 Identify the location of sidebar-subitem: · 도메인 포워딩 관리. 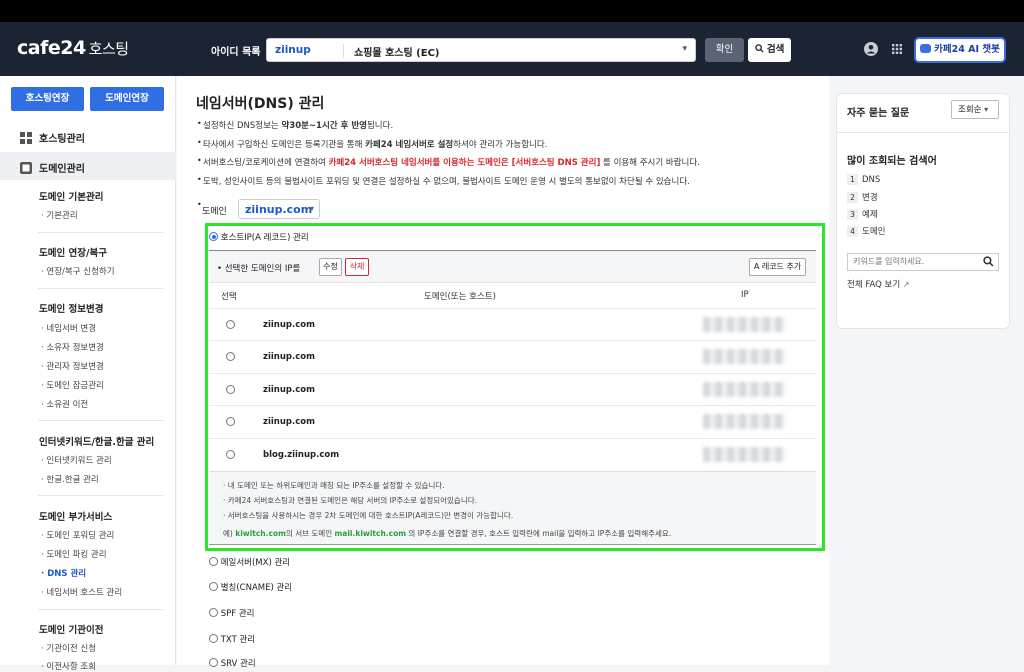
(77, 535).